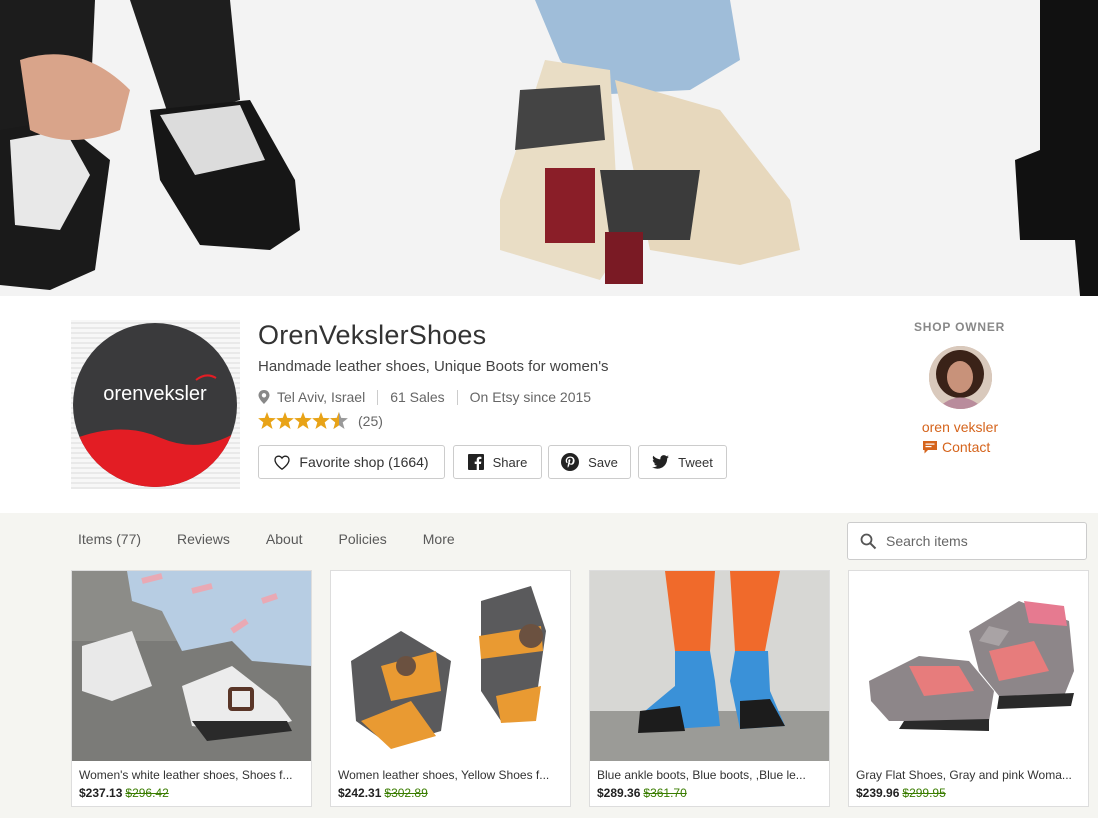  What do you see at coordinates (960, 377) in the screenshot?
I see `owner-avatar` at bounding box center [960, 377].